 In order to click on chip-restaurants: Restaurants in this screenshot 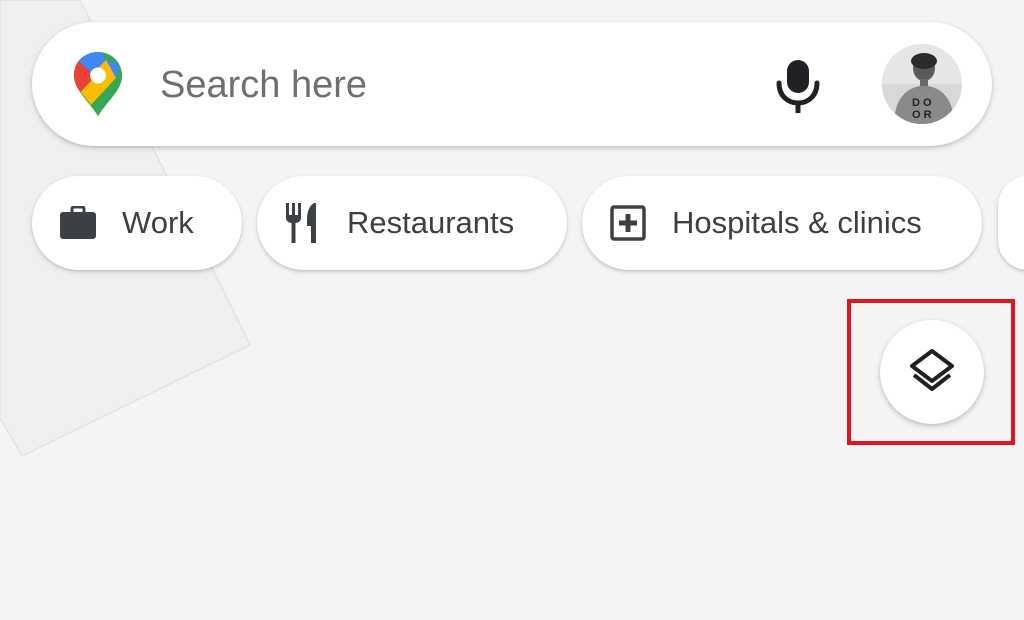, I will do `click(412, 223)`.